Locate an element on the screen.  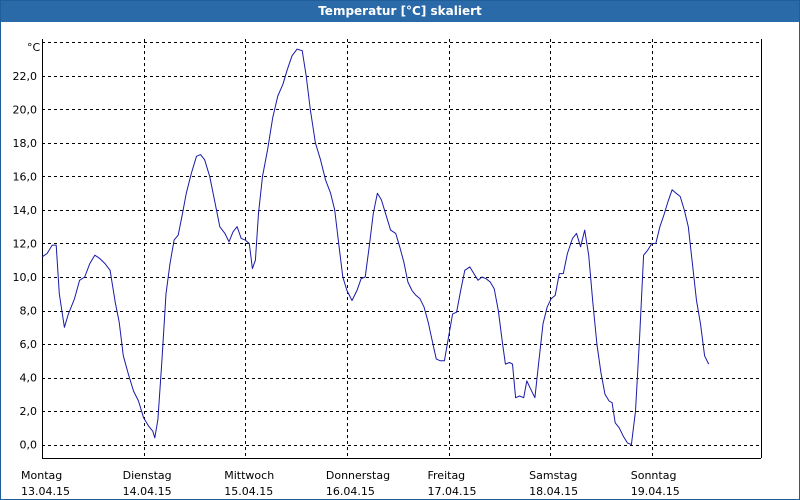
y-tick-label: 16,0 is located at coordinates (25, 176).